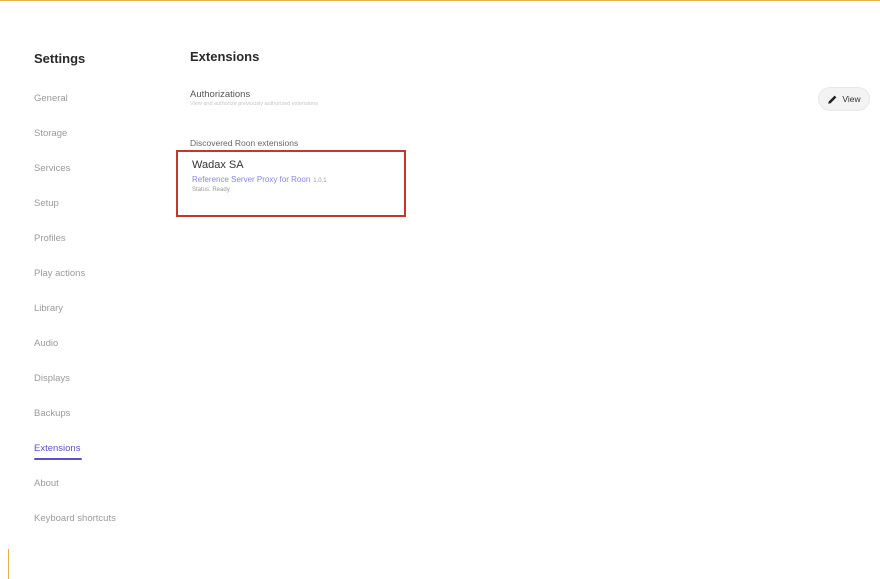 The height and width of the screenshot is (579, 880). Describe the element at coordinates (75, 495) in the screenshot. I see `sidebar-item-about: About` at that location.